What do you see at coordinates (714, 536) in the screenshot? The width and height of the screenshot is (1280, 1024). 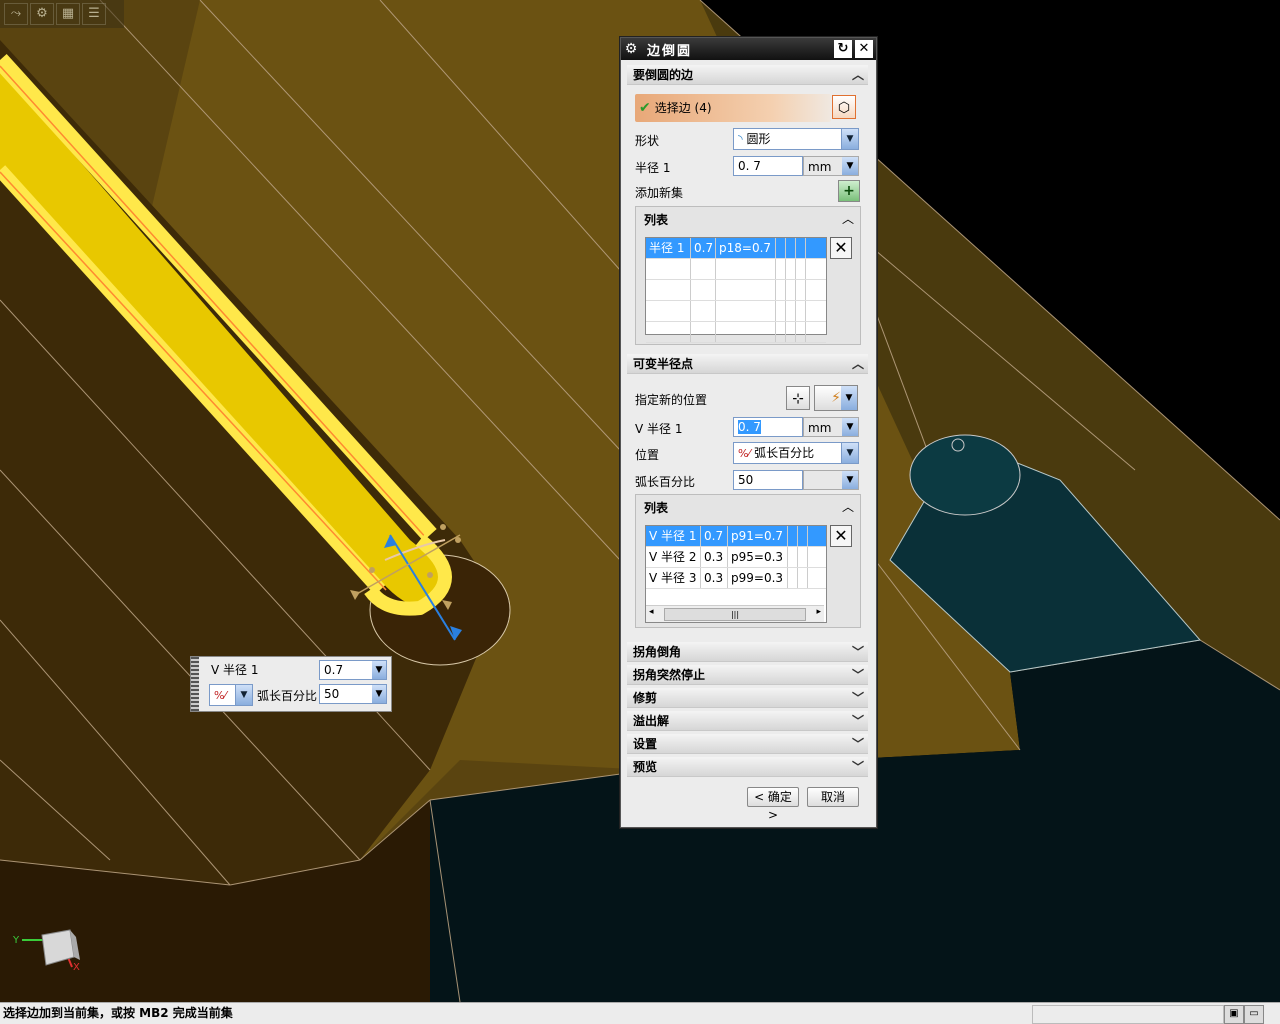 I see `list-cell: 0.7` at bounding box center [714, 536].